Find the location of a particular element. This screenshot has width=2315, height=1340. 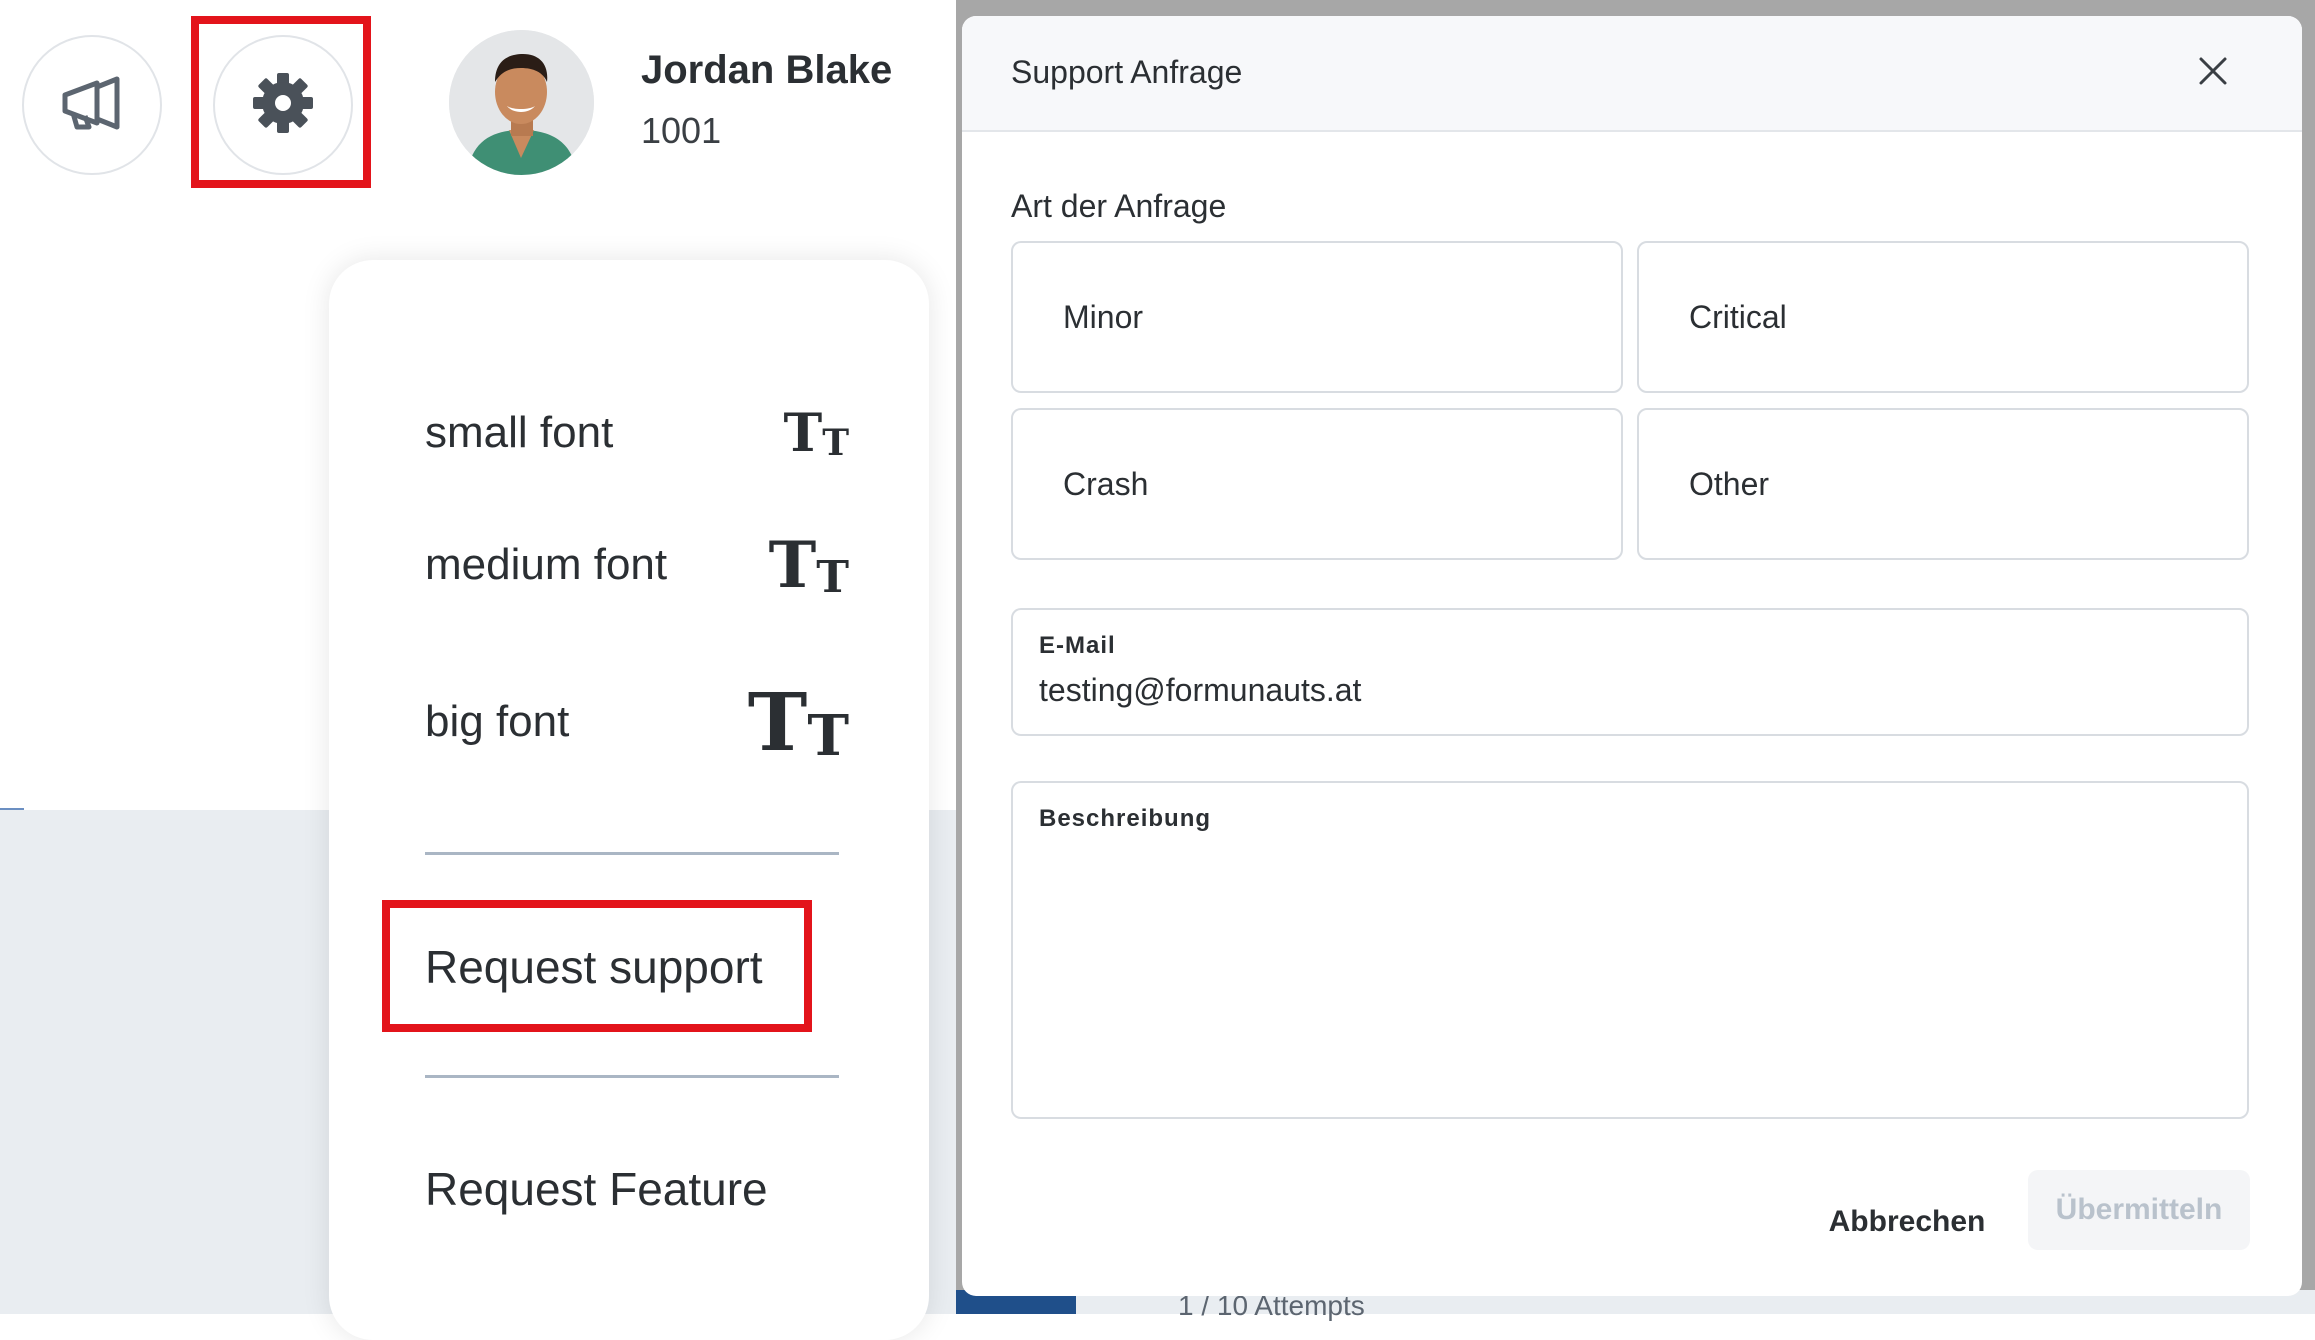

type-option-critical: Critical is located at coordinates (1943, 317).